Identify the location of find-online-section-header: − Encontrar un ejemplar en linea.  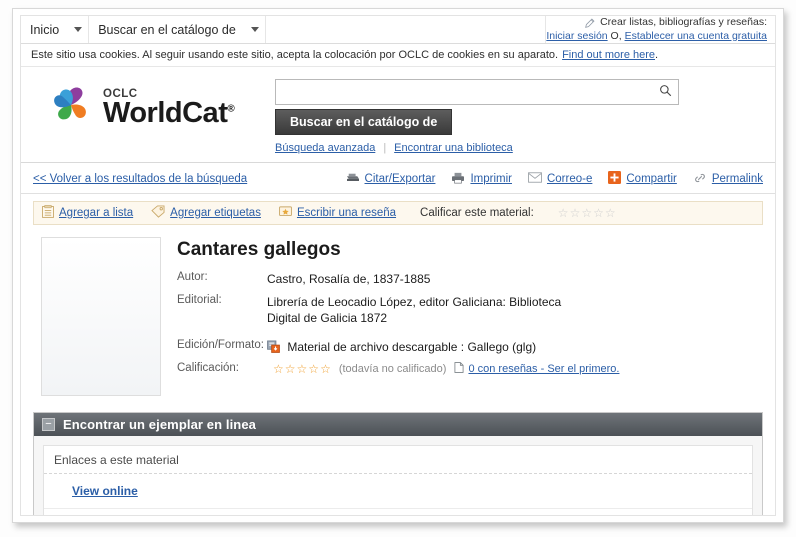
(398, 424).